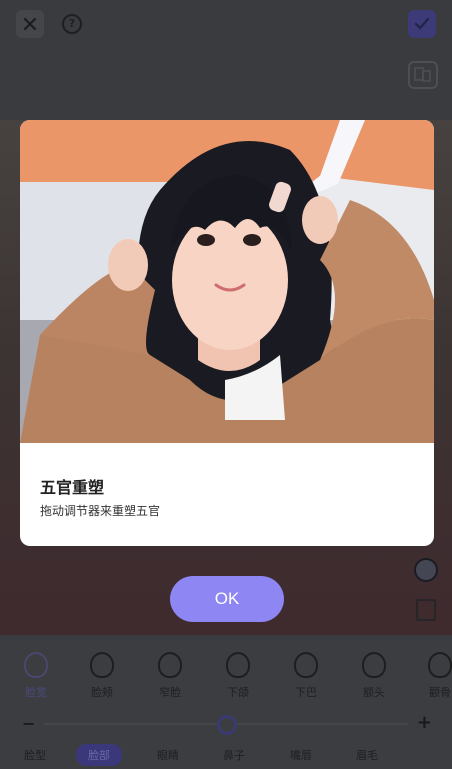 This screenshot has height=769, width=452. I want to click on feature-cheekbones: 颧骨, so click(431, 676).